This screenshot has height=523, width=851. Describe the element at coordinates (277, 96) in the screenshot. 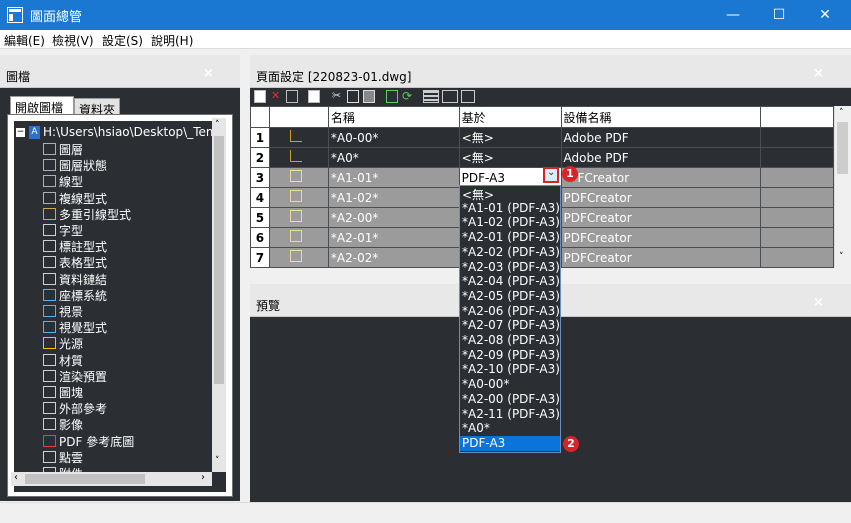

I see `delete-icon: ✕` at that location.